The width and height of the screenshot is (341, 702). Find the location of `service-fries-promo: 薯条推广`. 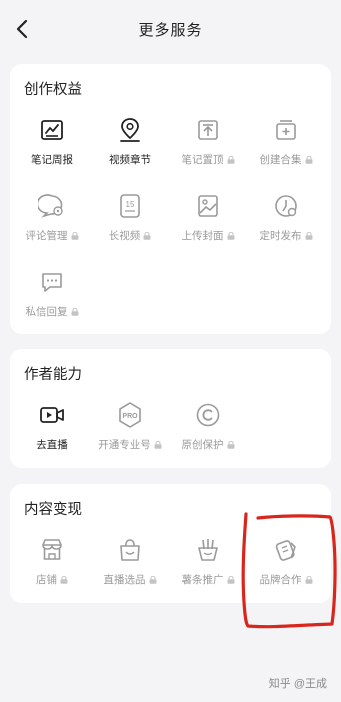

service-fries-promo: 薯条推广 is located at coordinates (208, 561).